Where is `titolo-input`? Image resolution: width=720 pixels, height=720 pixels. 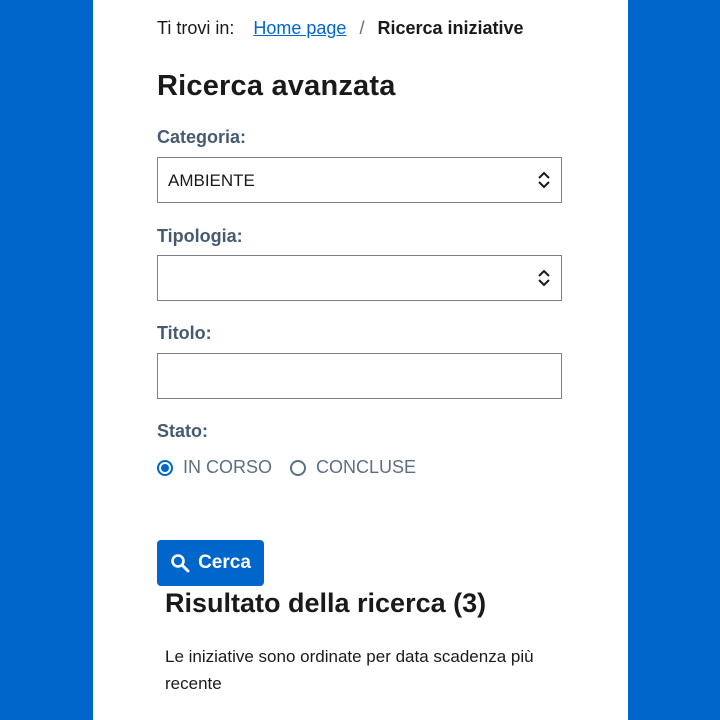 titolo-input is located at coordinates (359, 376).